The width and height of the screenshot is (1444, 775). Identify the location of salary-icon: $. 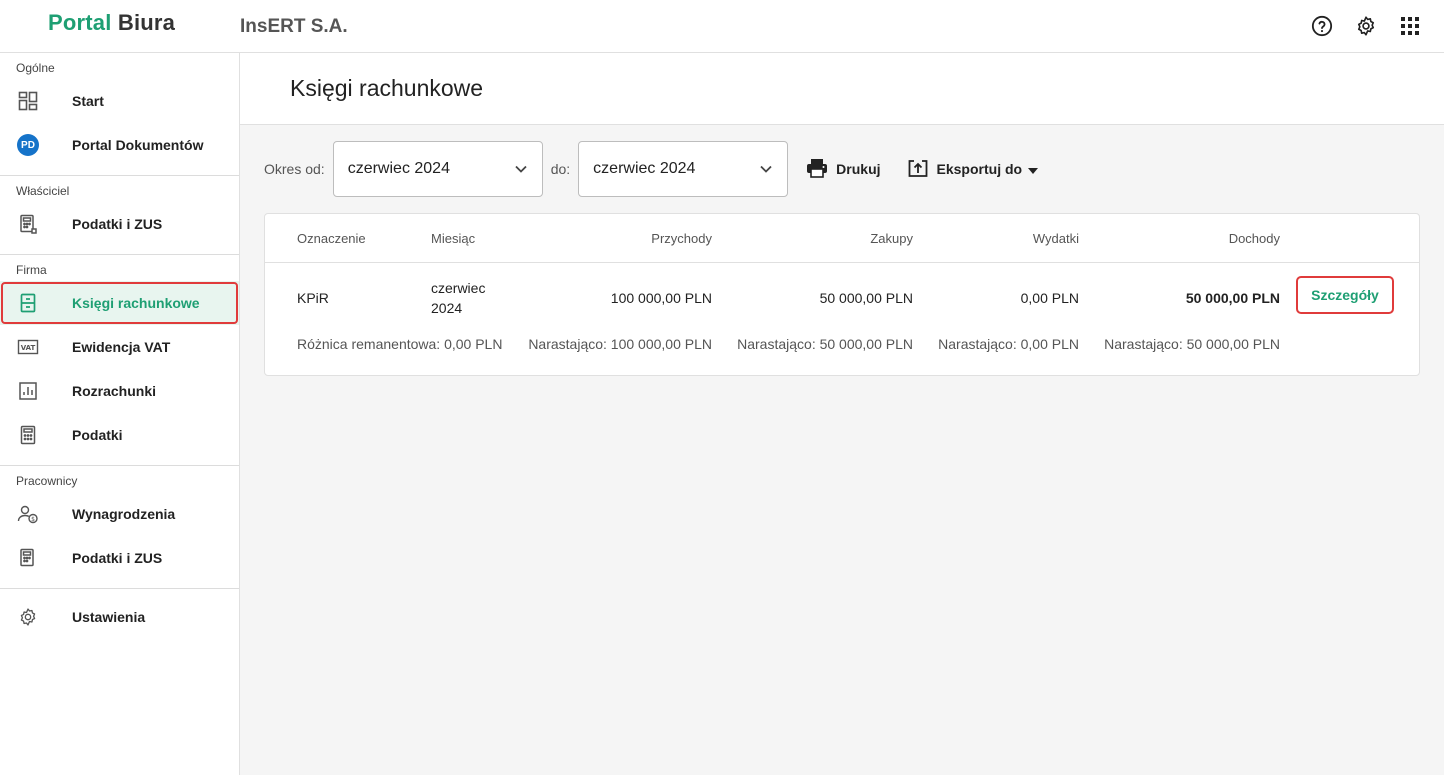
(28, 514).